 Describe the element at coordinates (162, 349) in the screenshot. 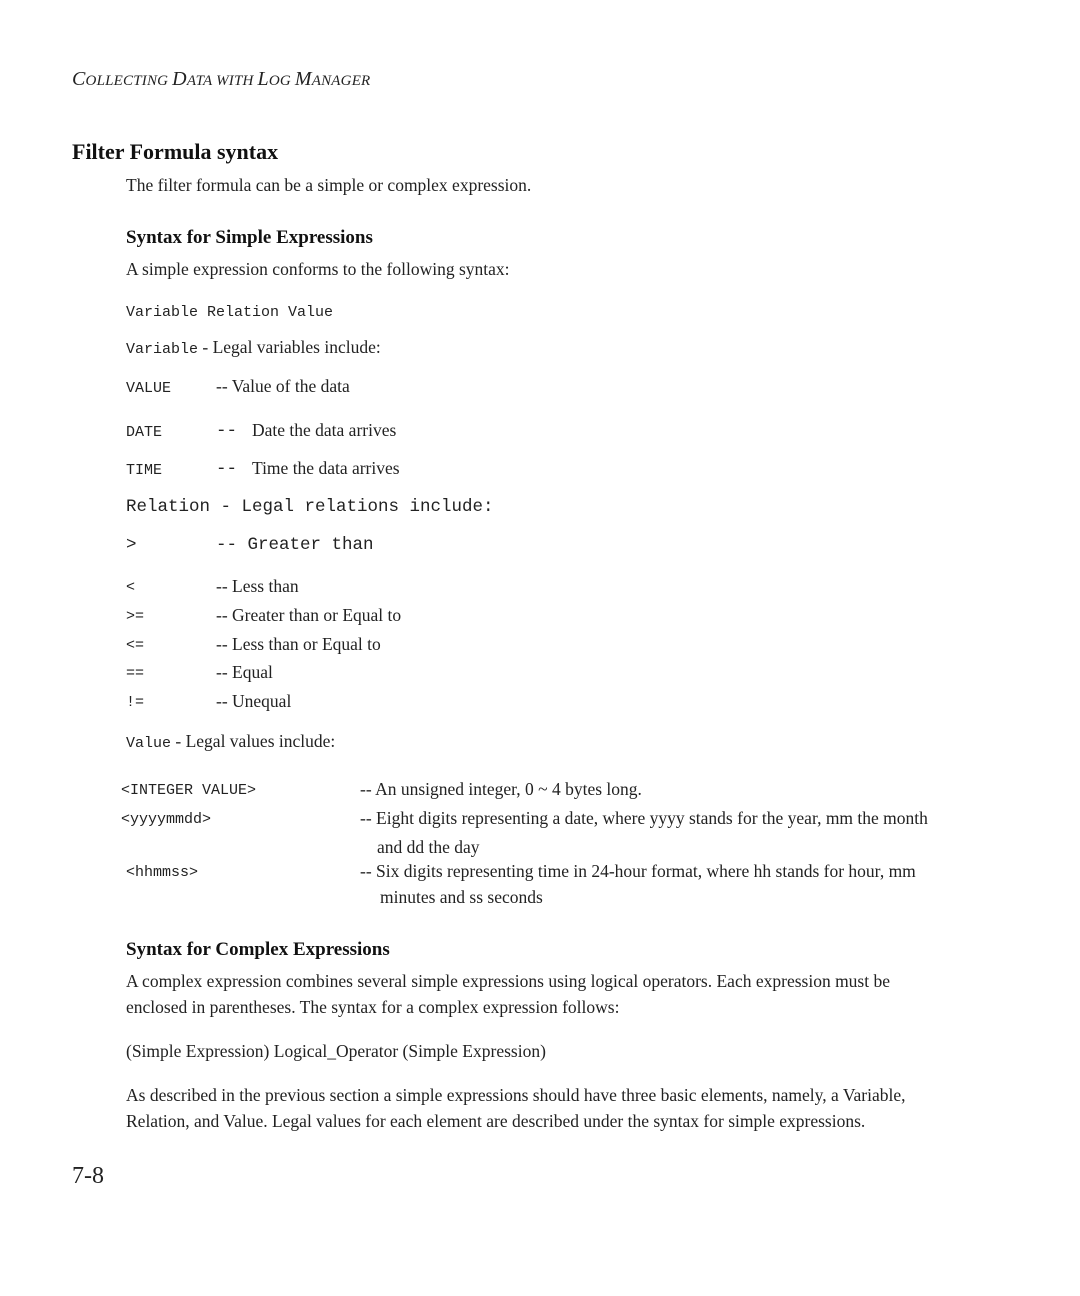

I see `variable-label: Variable` at that location.